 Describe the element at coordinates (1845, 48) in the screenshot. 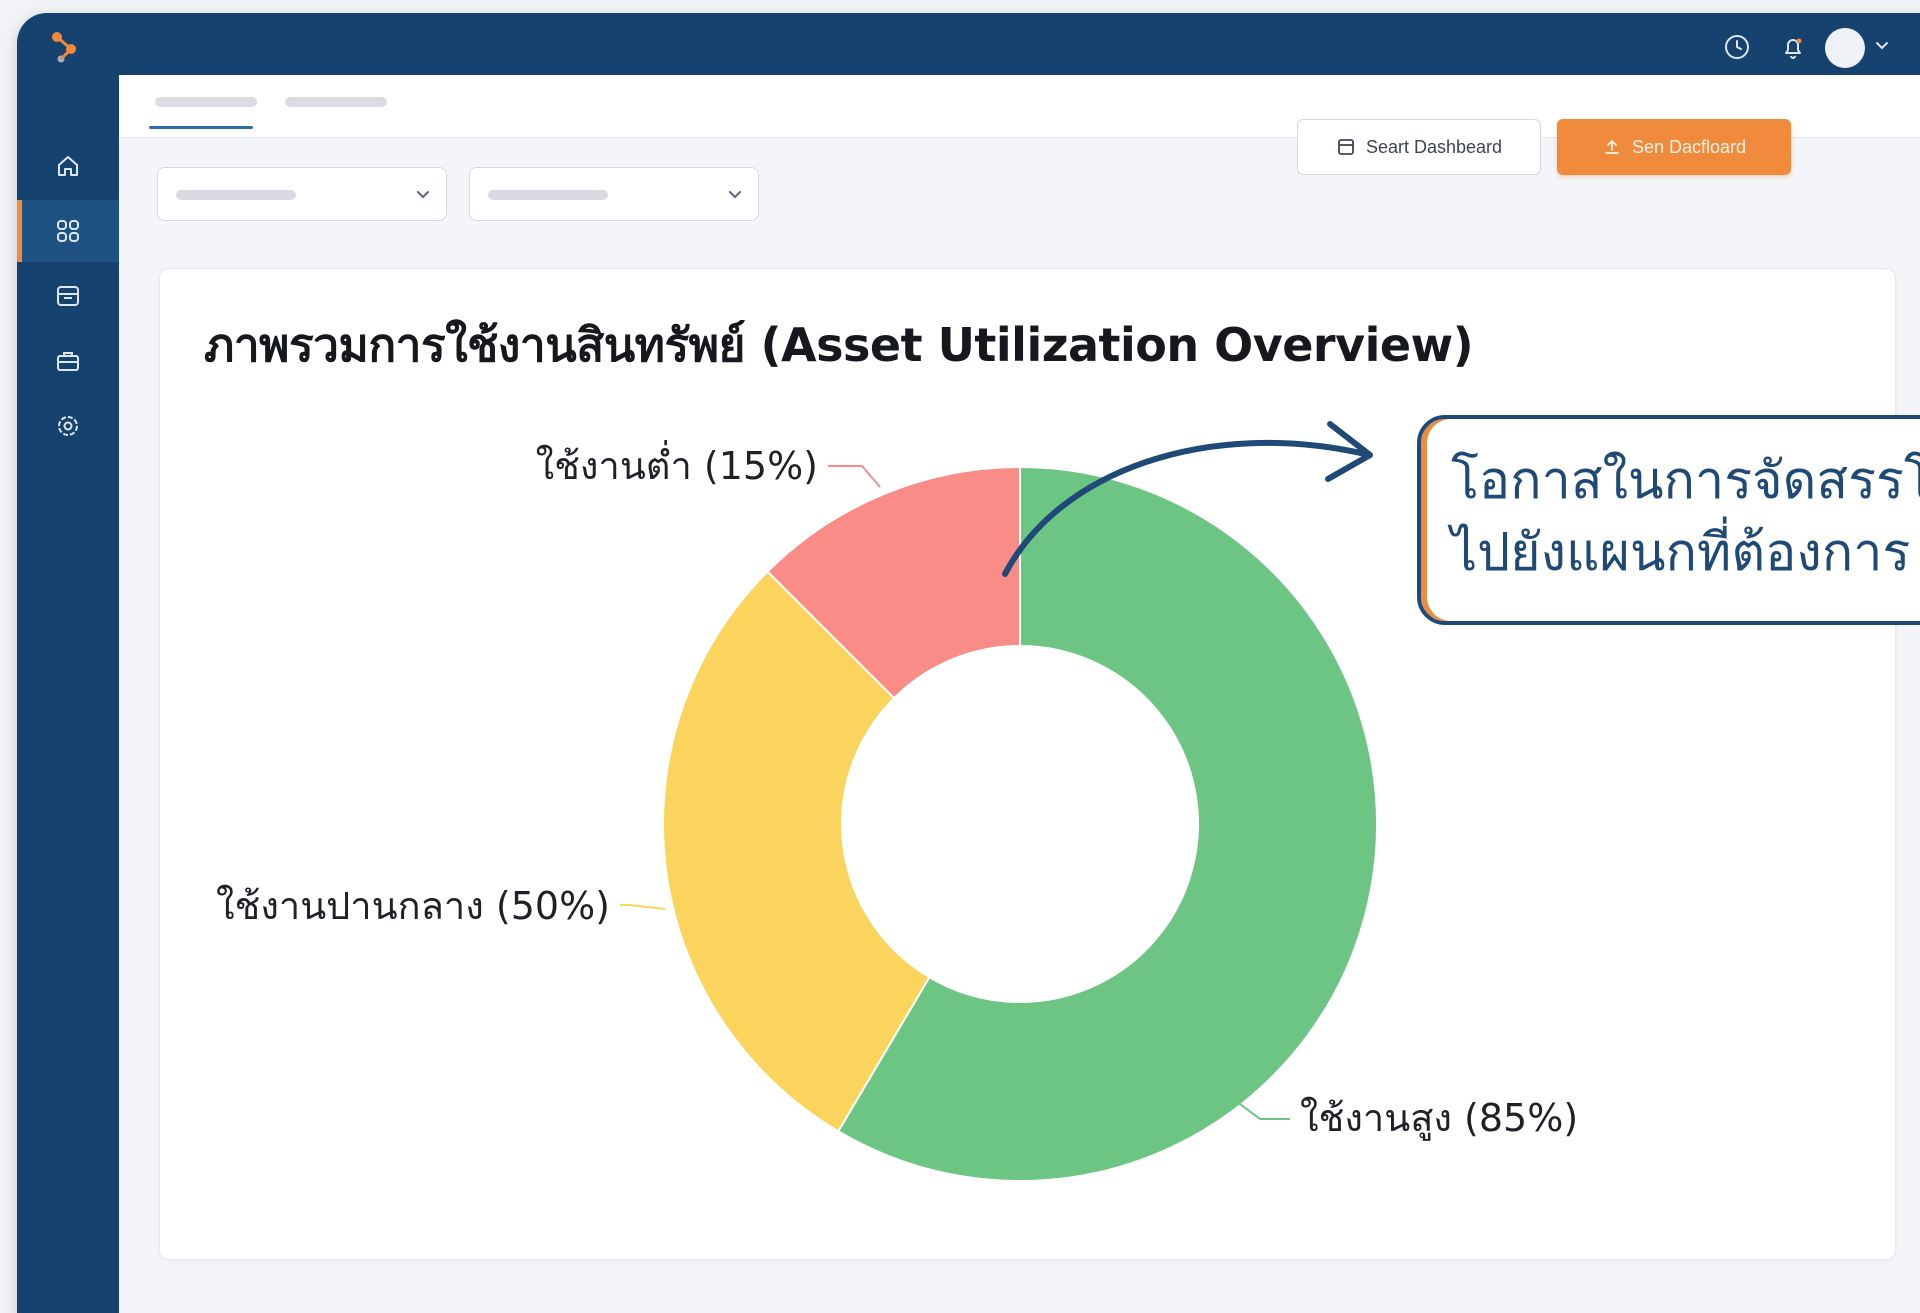

I see `avatar` at that location.